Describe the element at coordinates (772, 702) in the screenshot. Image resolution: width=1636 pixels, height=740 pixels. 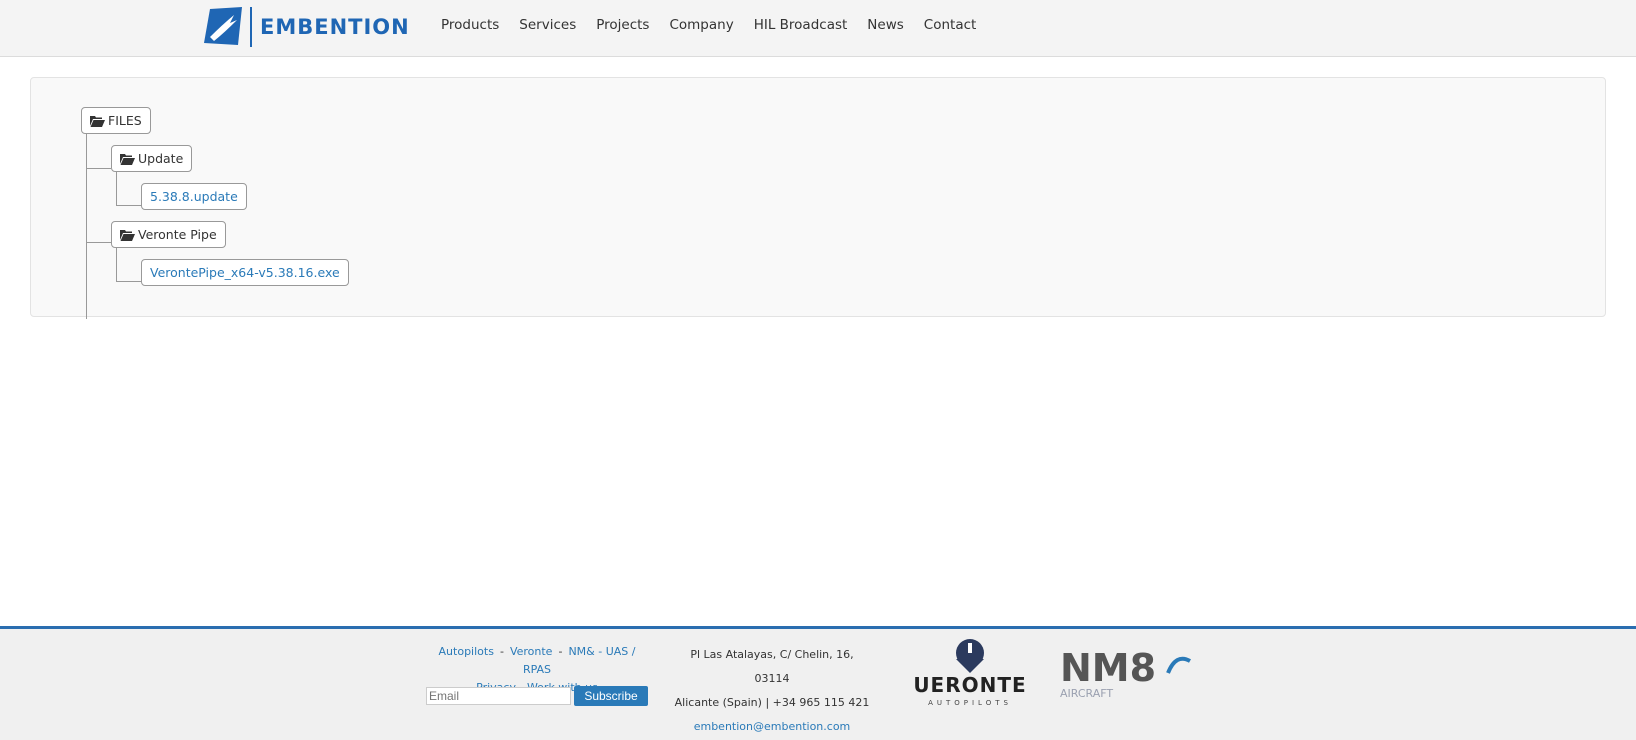
I see `address-line-2: Alicante (Spain) | +34 965 115 421` at that location.